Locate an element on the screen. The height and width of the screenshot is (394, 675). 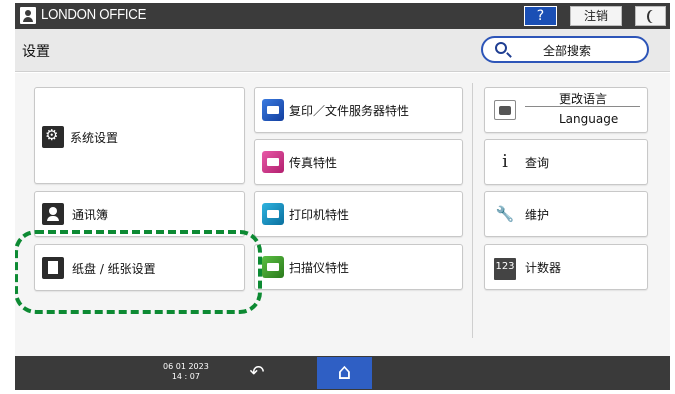
back-icon: ↶ is located at coordinates (257, 372).